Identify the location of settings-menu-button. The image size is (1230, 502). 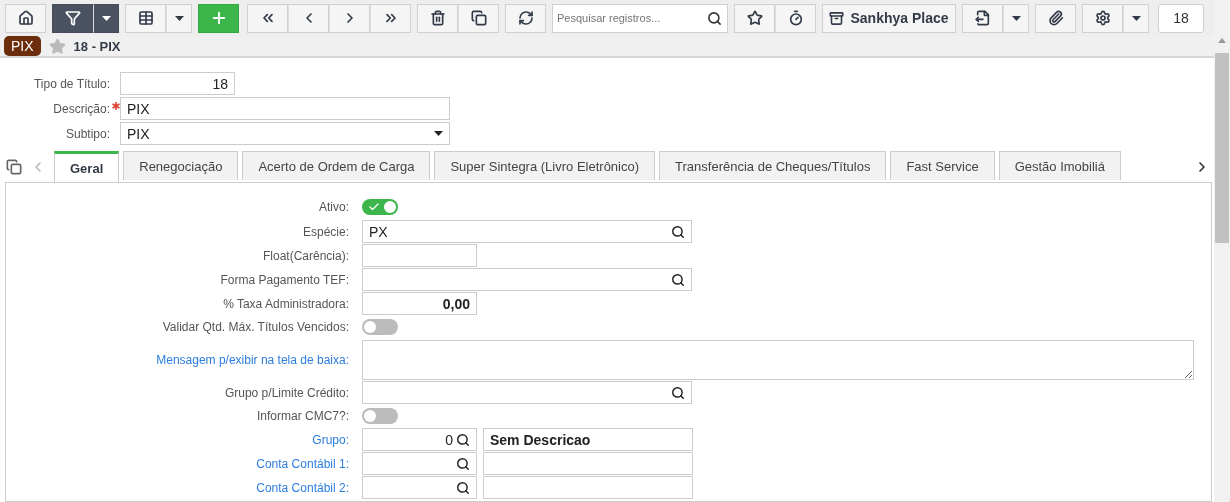
(1136, 18).